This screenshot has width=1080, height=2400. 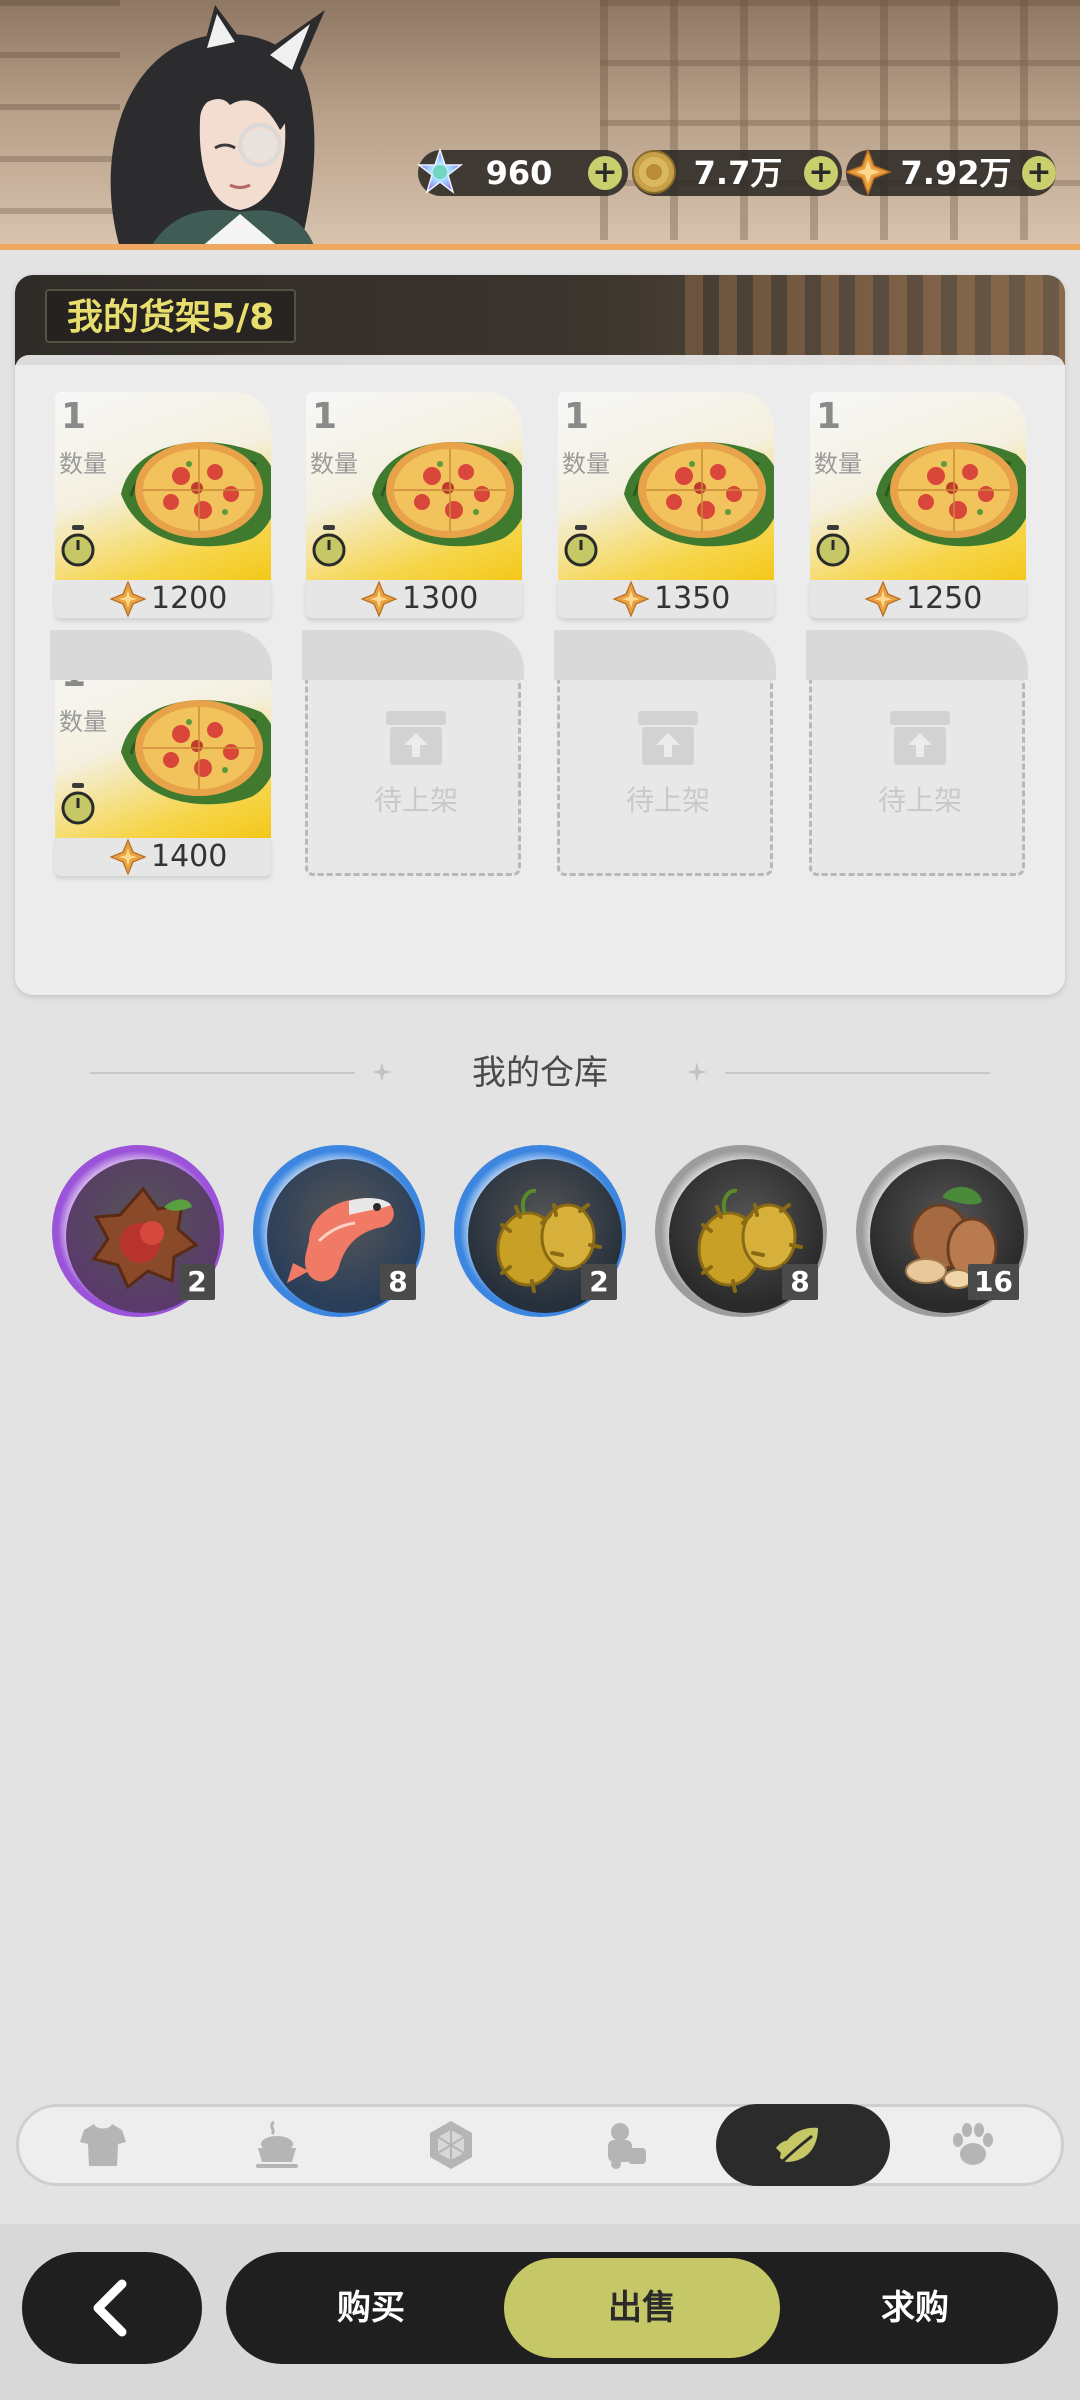 I want to click on star-amount: 7.92万, so click(x=956, y=173).